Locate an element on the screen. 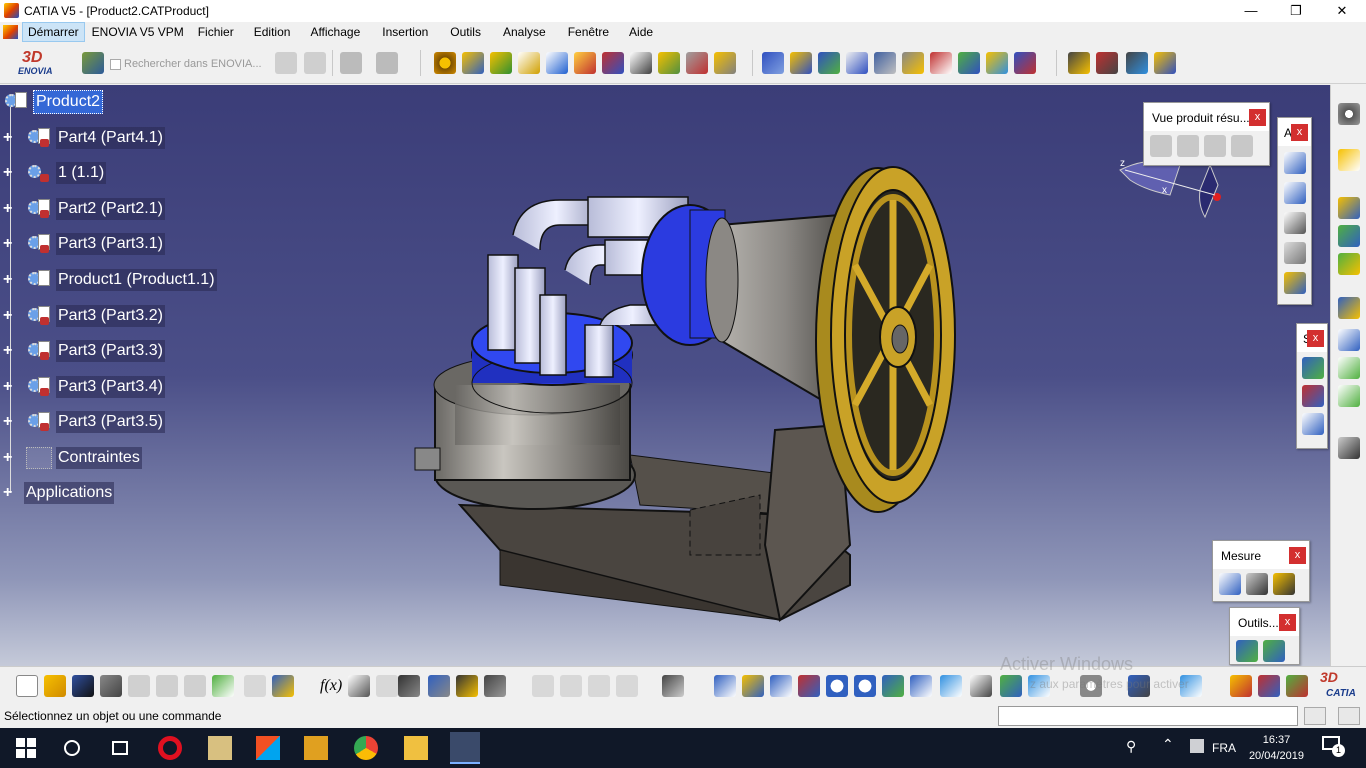 This screenshot has height=768, width=1366. existing-component-icon is located at coordinates (529, 63).